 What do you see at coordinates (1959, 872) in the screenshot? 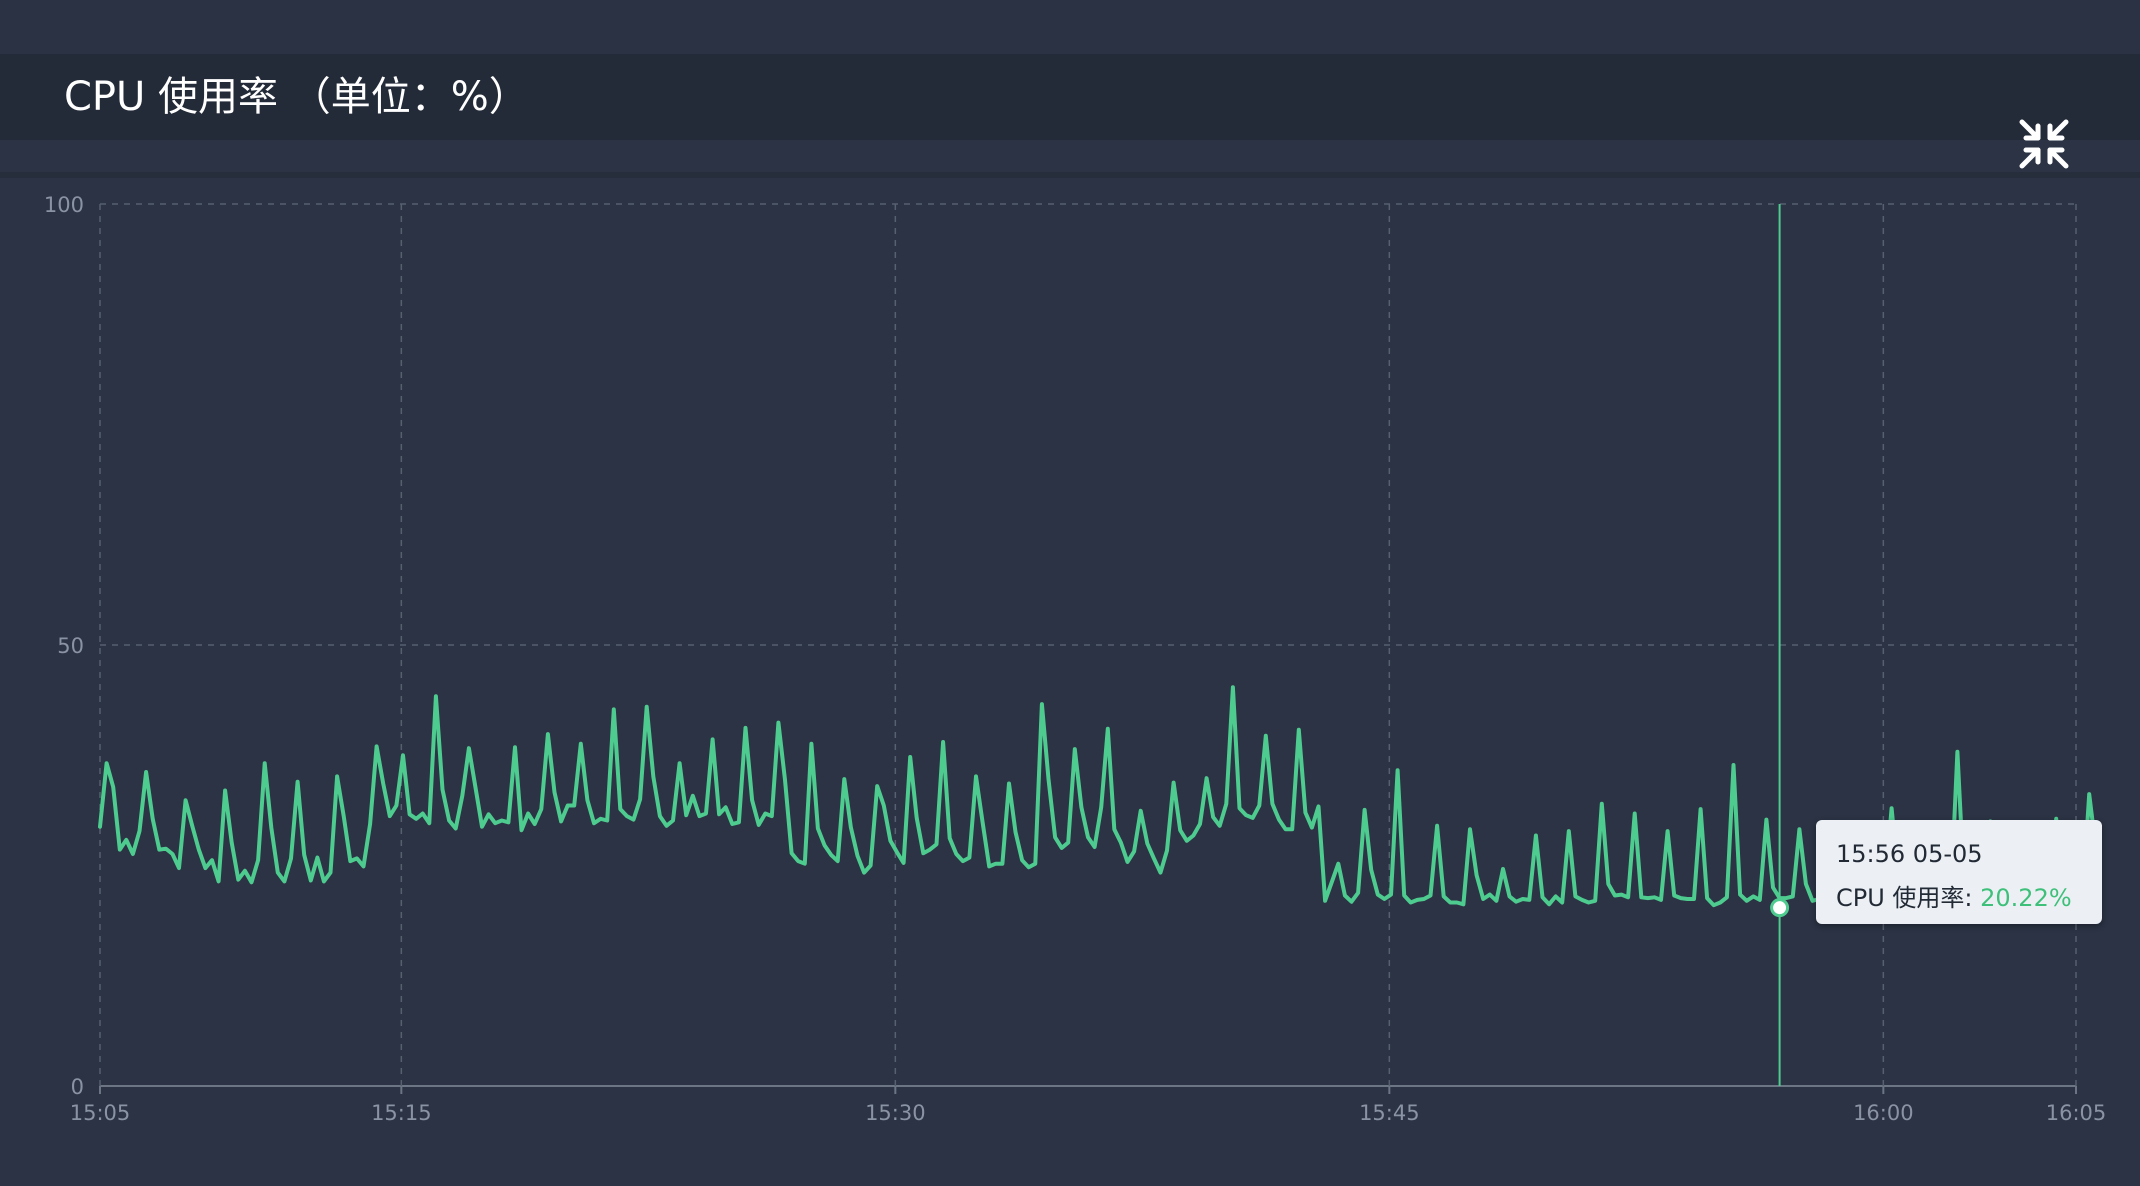
I see `chart-tooltip: 15:56 05-05 CPU 使用率: 20.22%` at bounding box center [1959, 872].